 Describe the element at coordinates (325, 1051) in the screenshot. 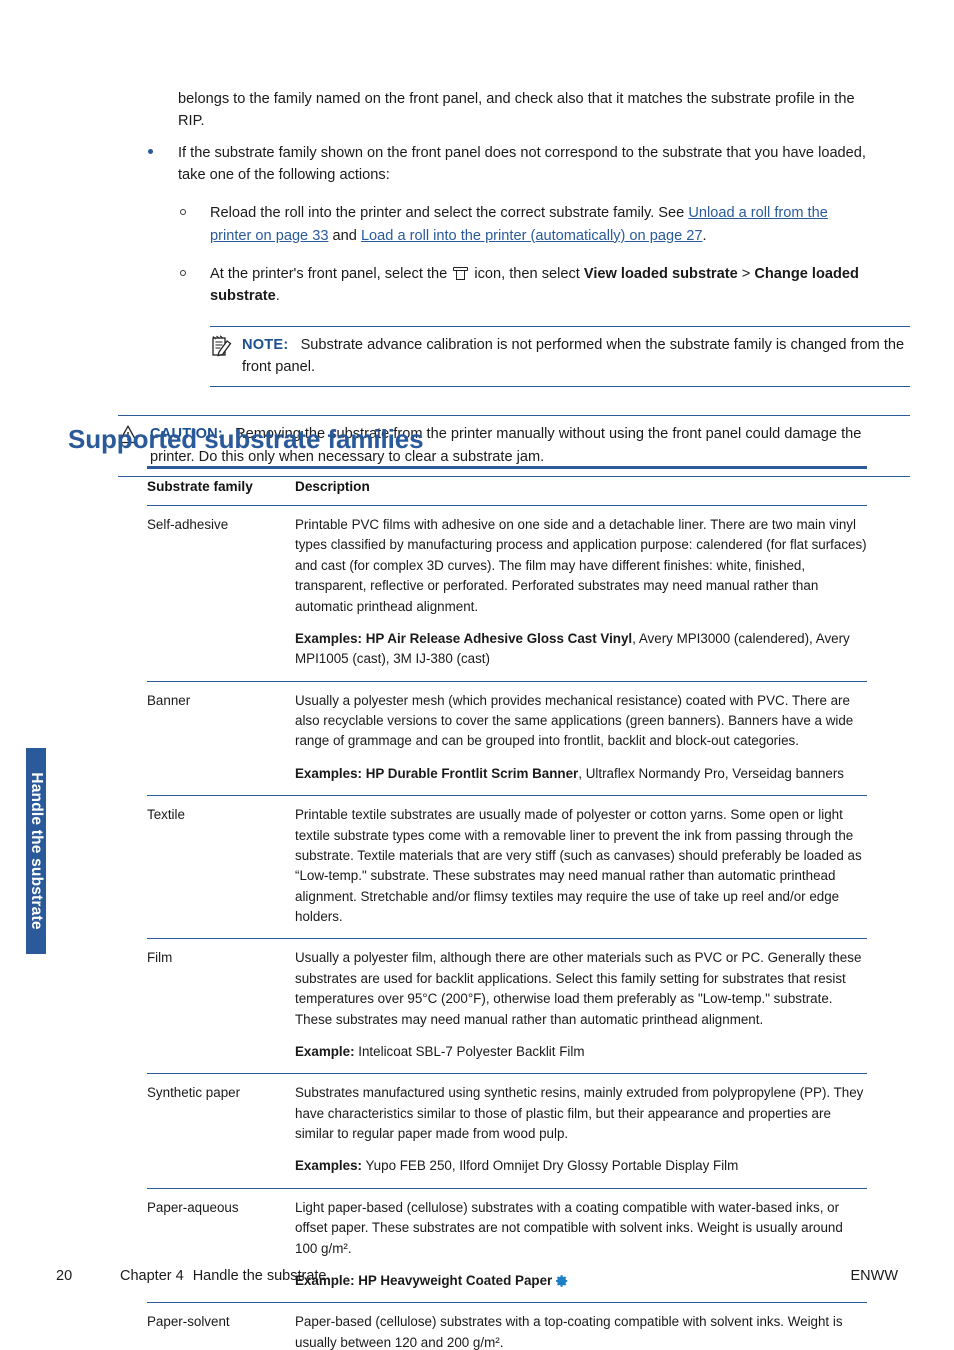

I see `examples-label: Example:` at that location.